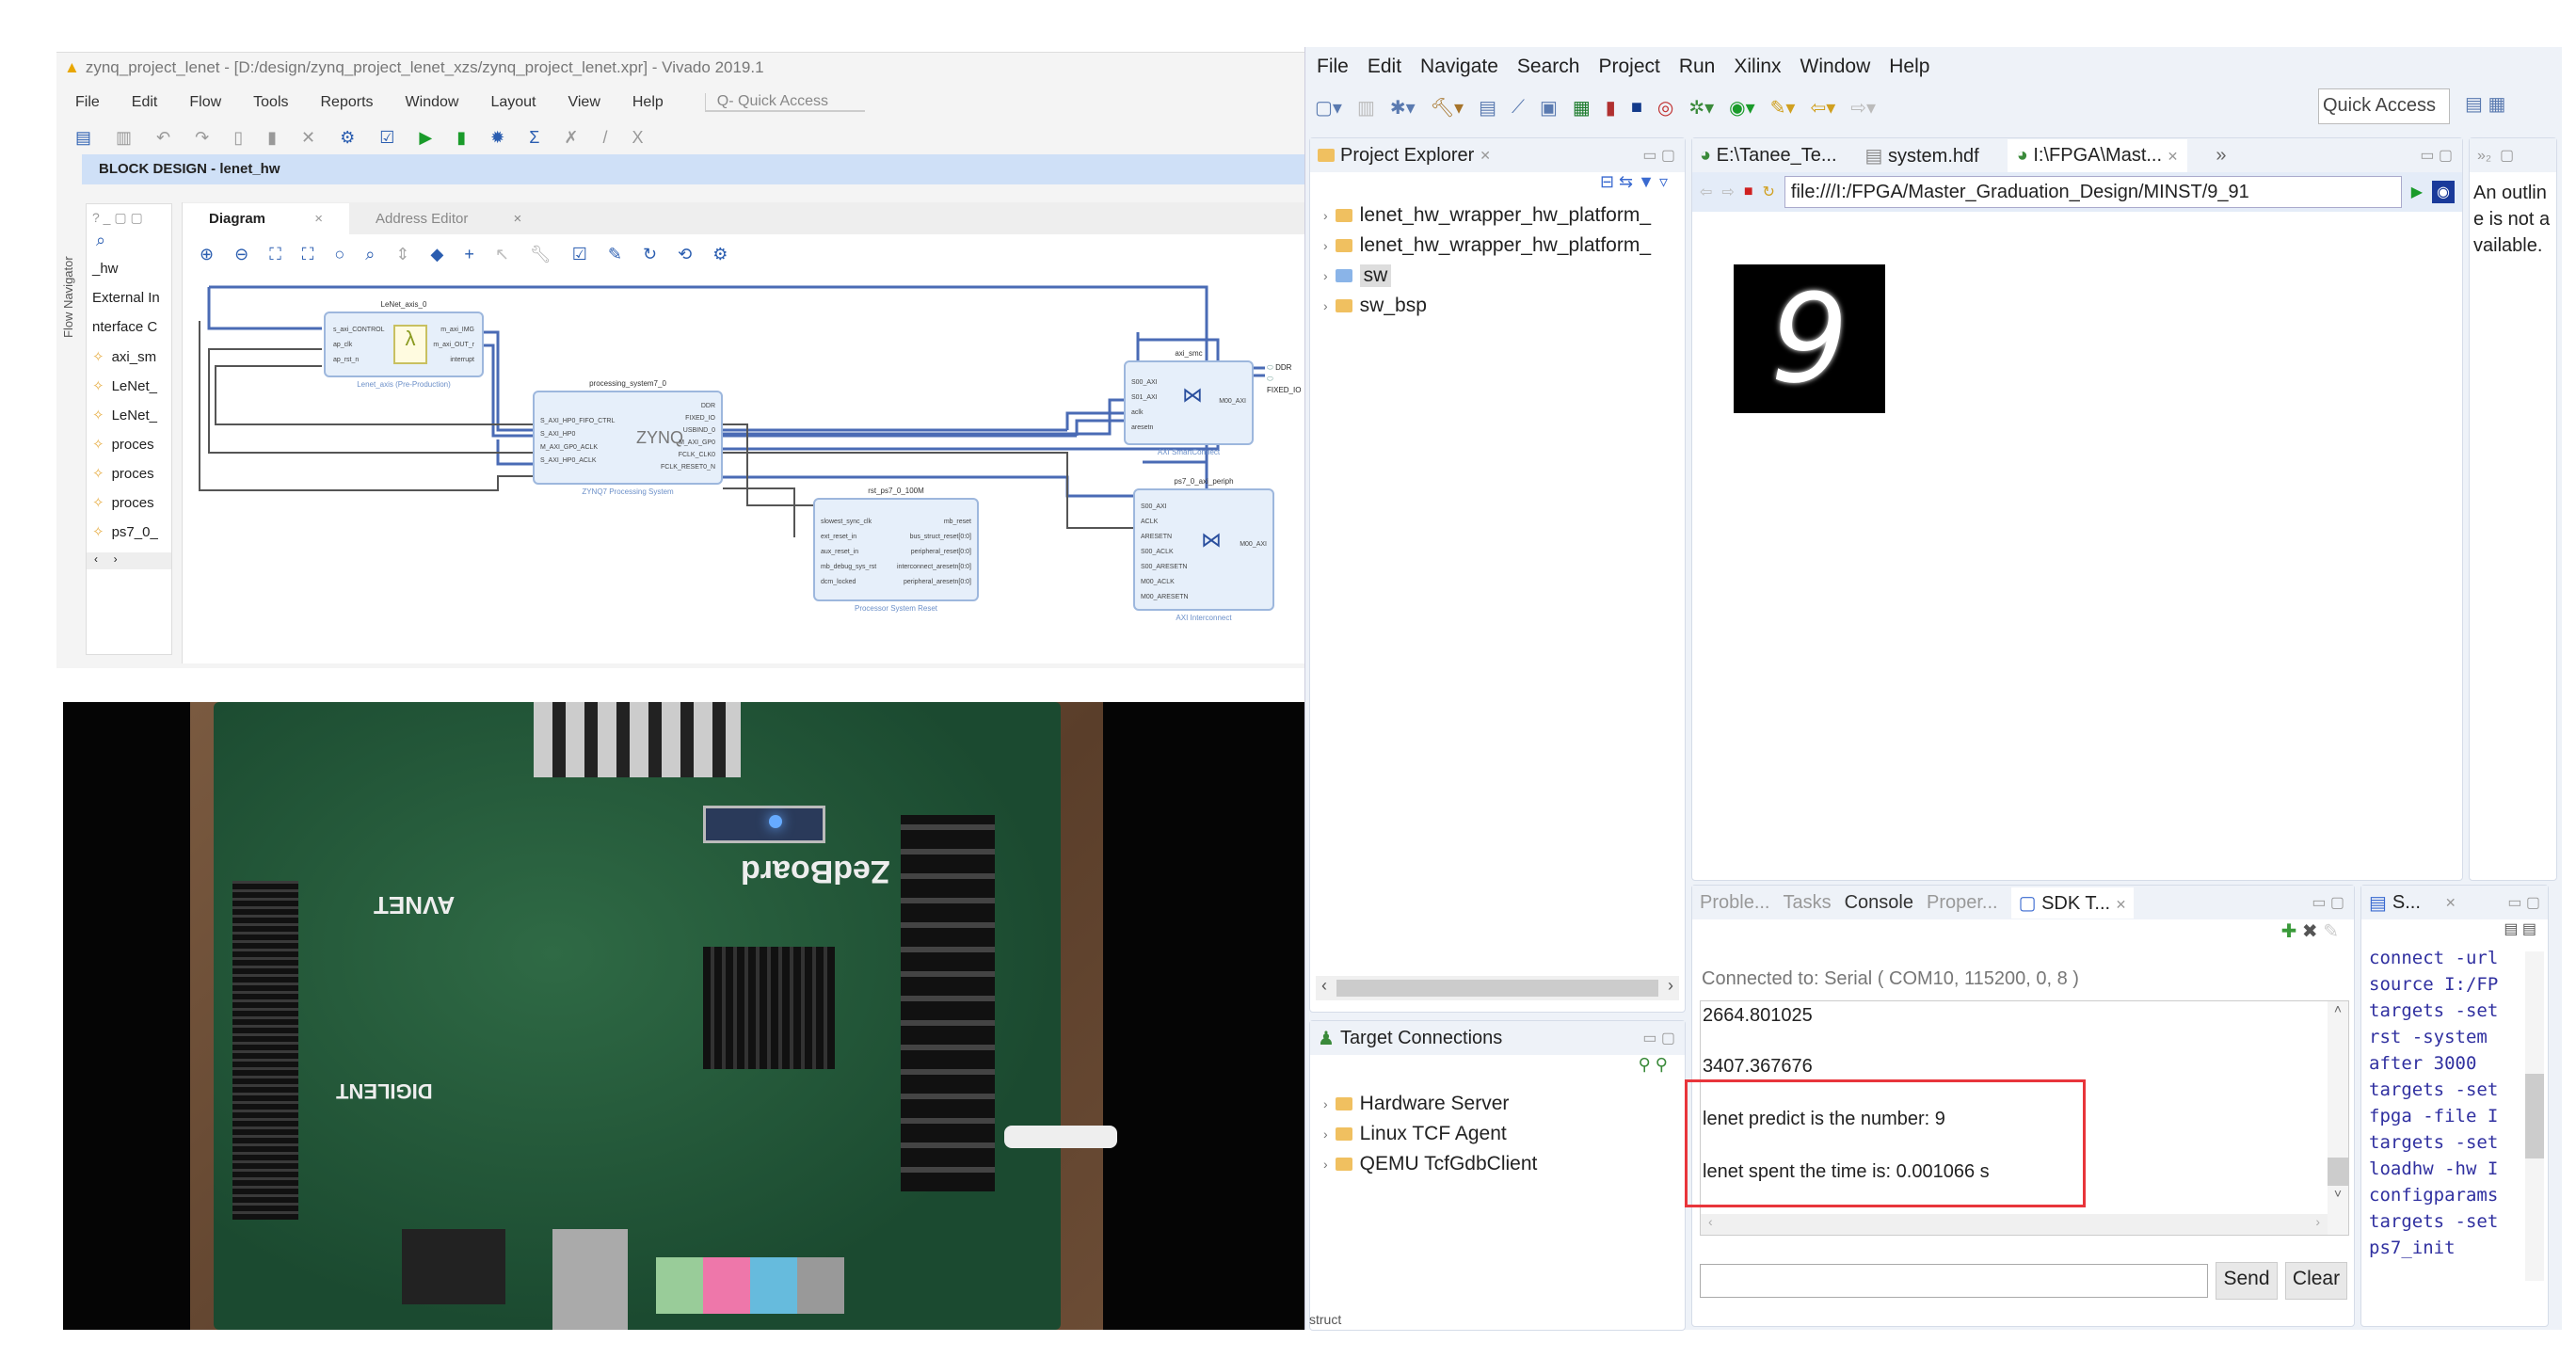  What do you see at coordinates (1582, 108) in the screenshot?
I see `chip-icon: ▦` at bounding box center [1582, 108].